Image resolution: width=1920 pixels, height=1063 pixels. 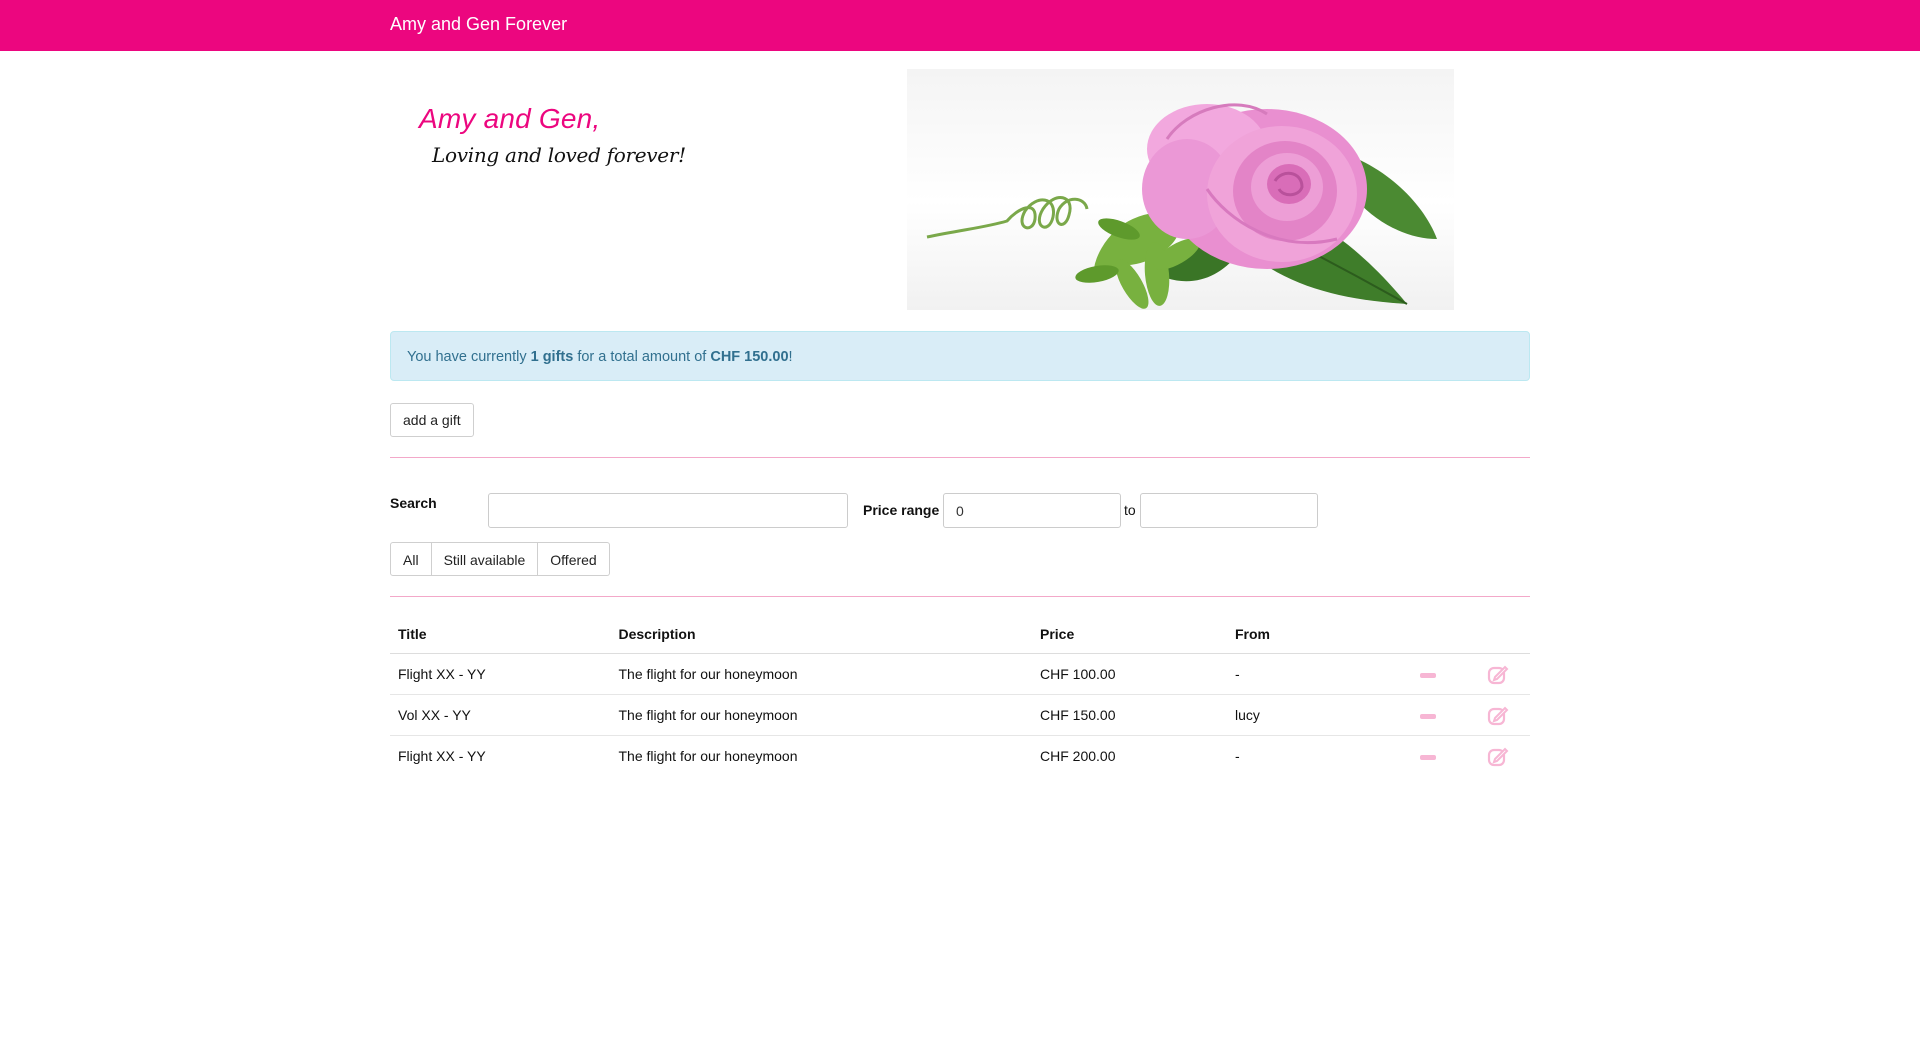 I want to click on price-max-input, so click(x=1229, y=510).